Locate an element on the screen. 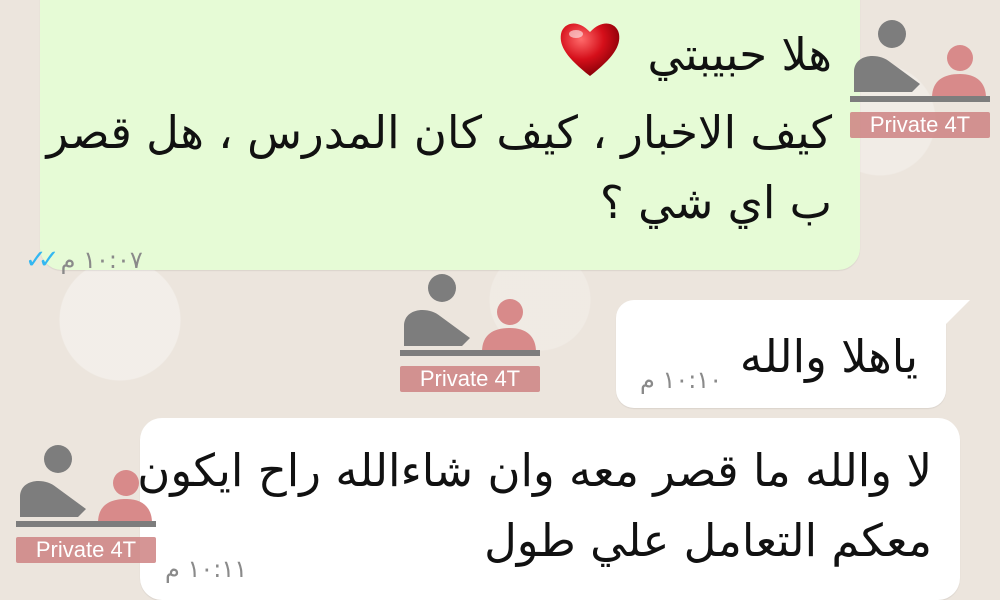 The width and height of the screenshot is (1000, 600). bubble-tail is located at coordinates (958, 312).